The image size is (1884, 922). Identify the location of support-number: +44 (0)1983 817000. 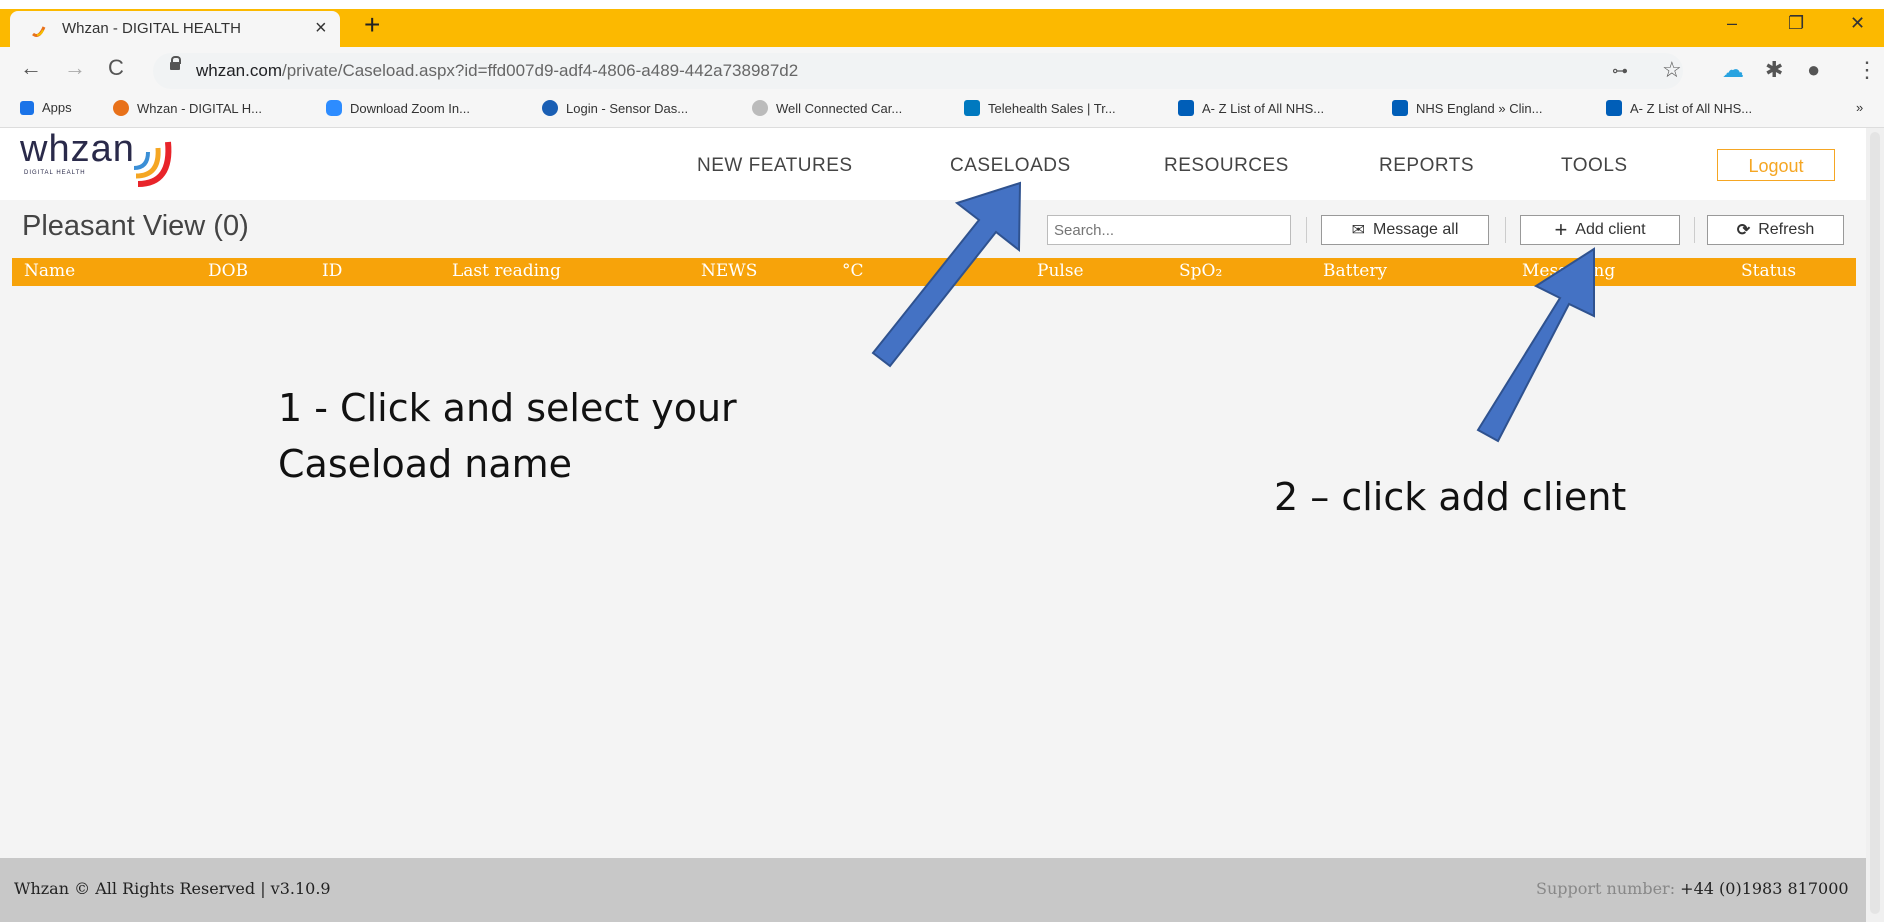
(1764, 888).